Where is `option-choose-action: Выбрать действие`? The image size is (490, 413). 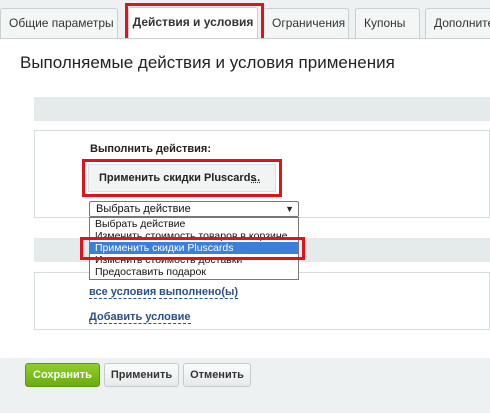
option-choose-action: Выбрать действие is located at coordinates (194, 224).